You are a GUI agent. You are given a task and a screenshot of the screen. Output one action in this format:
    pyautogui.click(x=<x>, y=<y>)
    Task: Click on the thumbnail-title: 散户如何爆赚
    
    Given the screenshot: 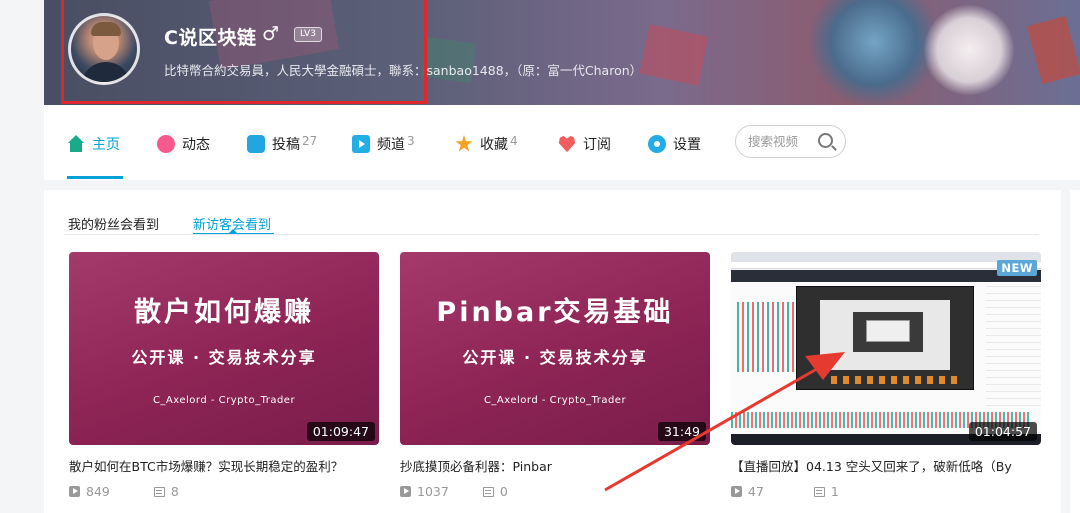 What is the action you would take?
    pyautogui.click(x=224, y=312)
    